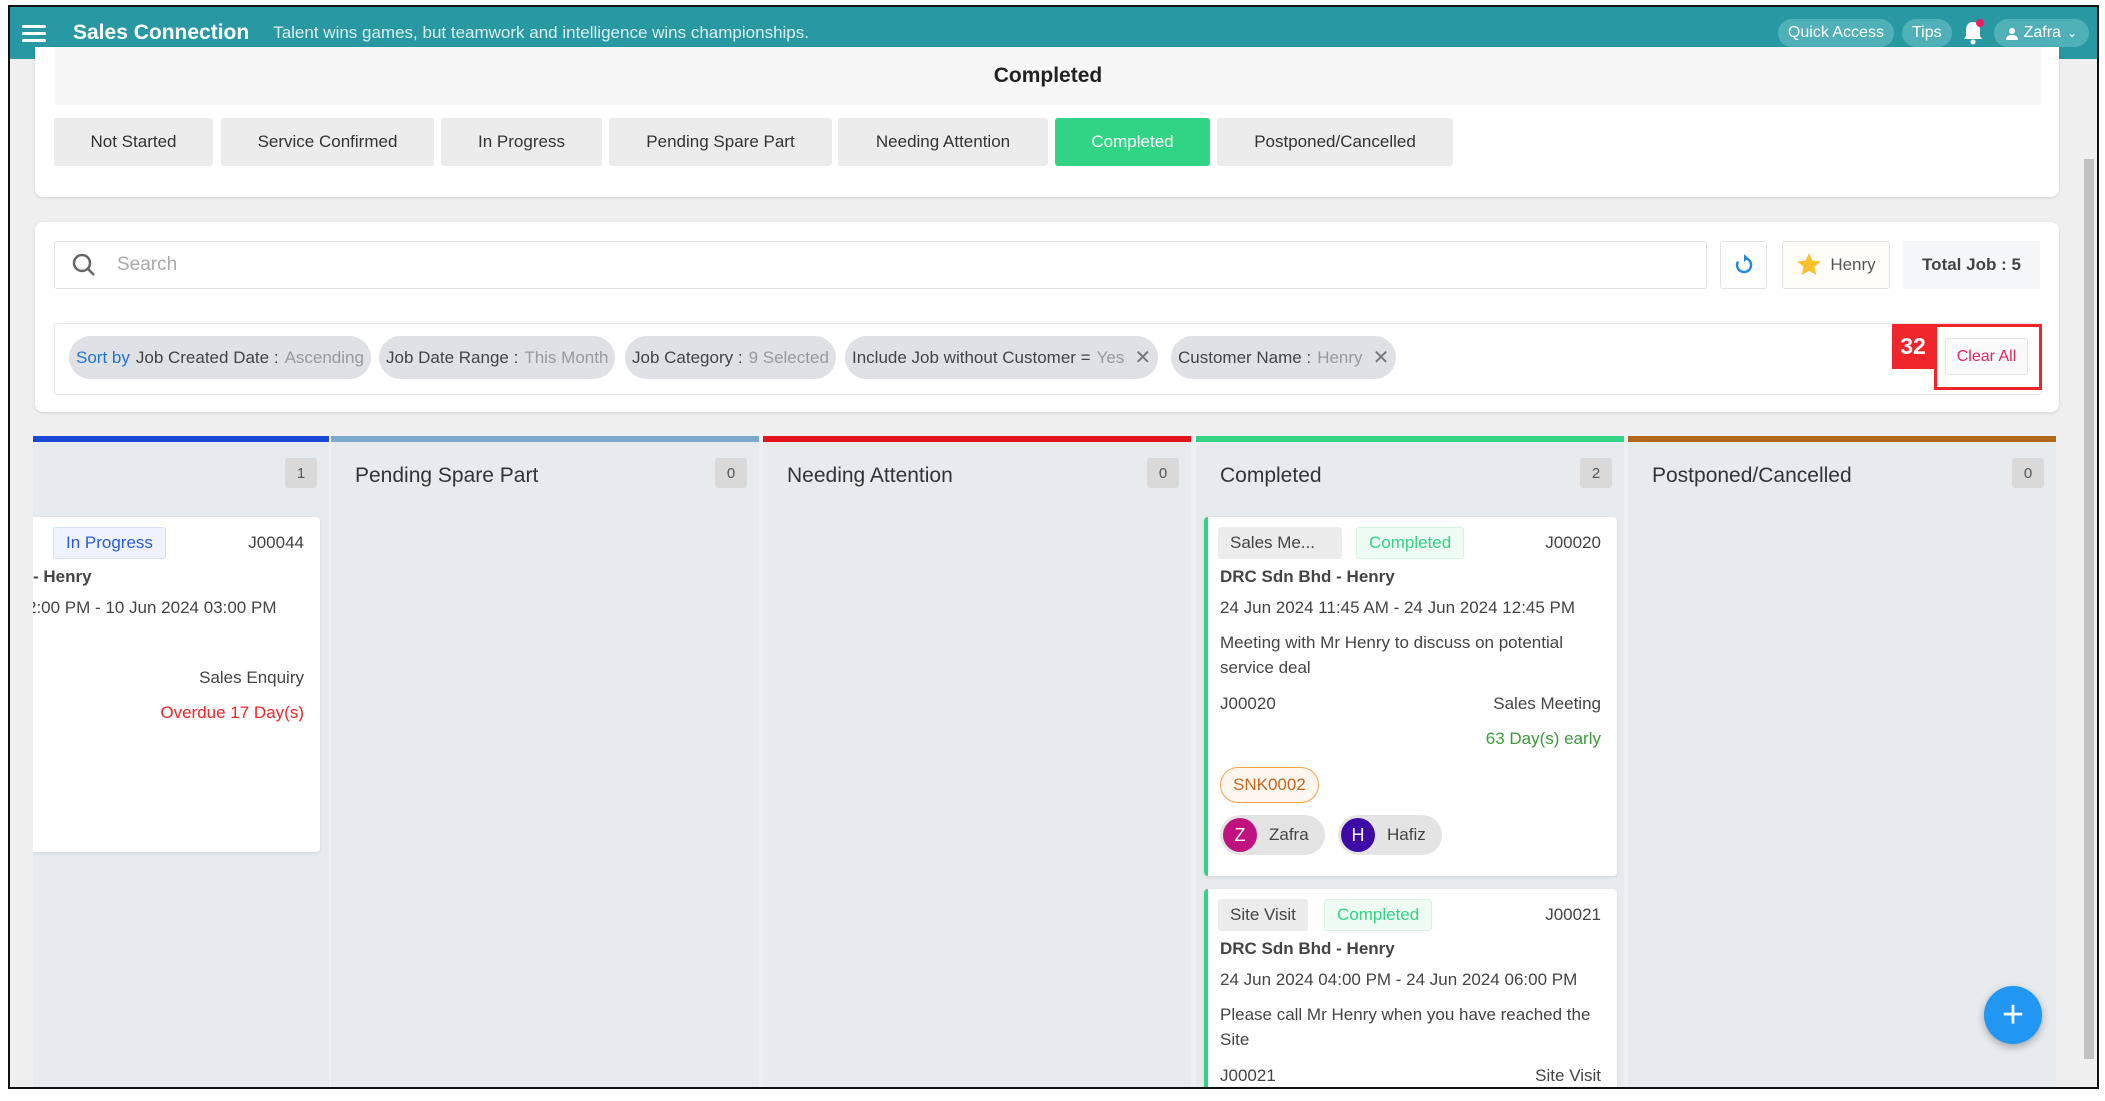 The image size is (2105, 1101). What do you see at coordinates (1973, 33) in the screenshot?
I see `notification-bell-icon` at bounding box center [1973, 33].